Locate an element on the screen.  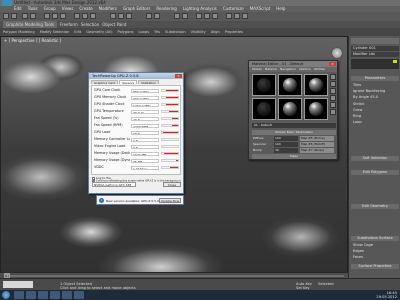
ribbon-subdivision: Subdivision is located at coordinates (175, 32).